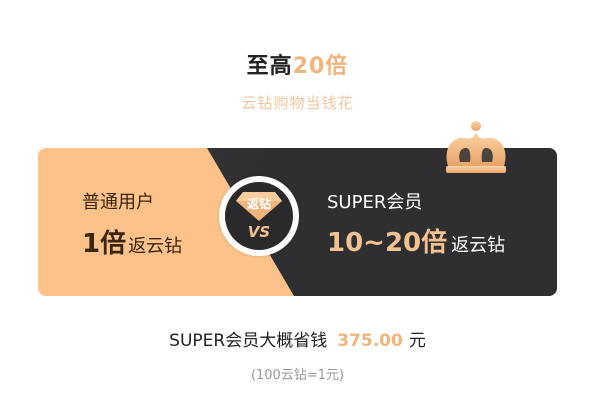  What do you see at coordinates (320, 66) in the screenshot?
I see `title-highlight: 20倍` at bounding box center [320, 66].